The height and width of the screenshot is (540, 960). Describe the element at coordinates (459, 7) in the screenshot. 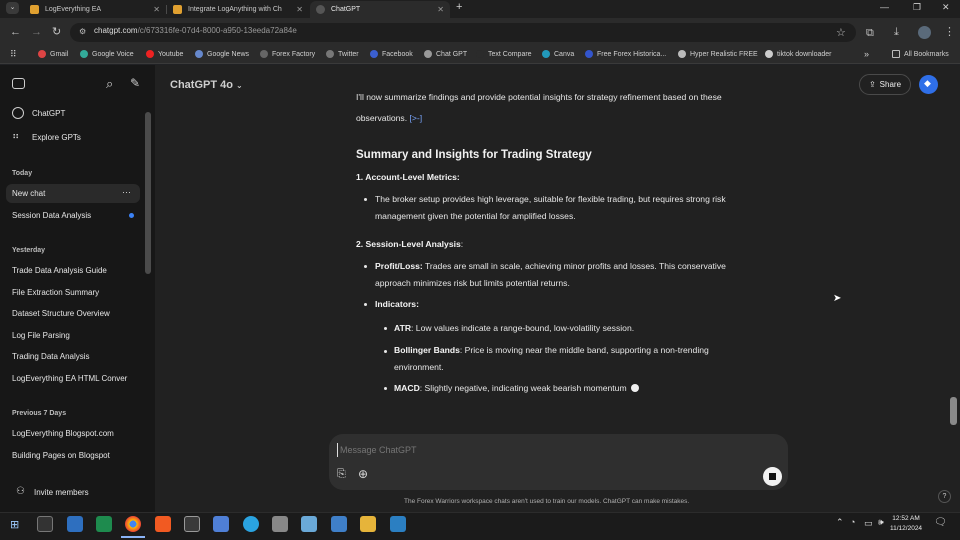

I see `new-tab-button: +` at that location.